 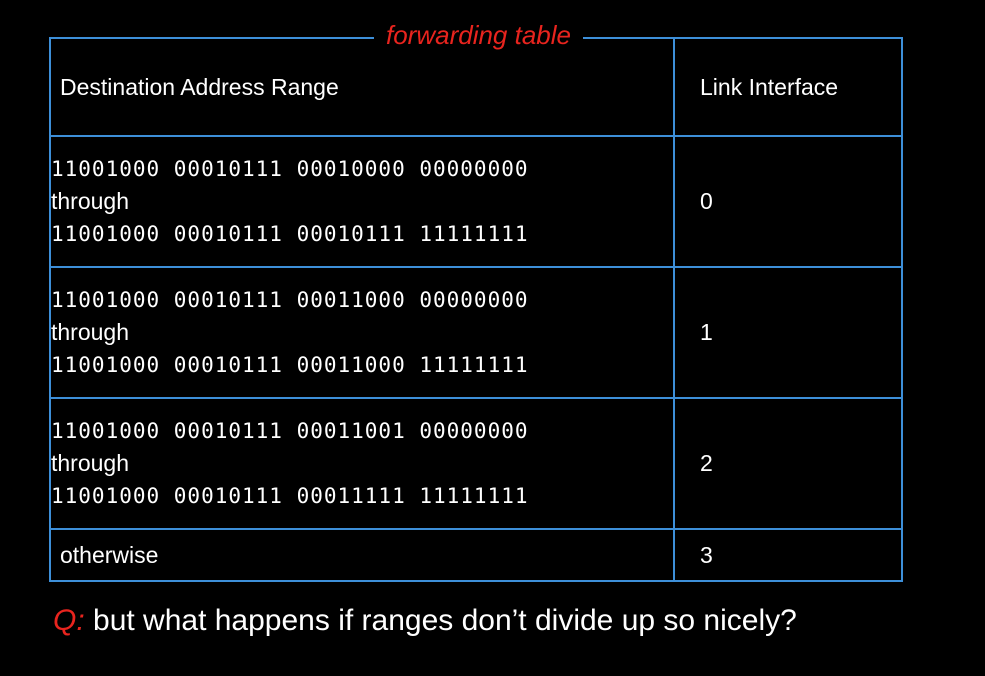 What do you see at coordinates (706, 463) in the screenshot?
I see `link-interface-value: 2` at bounding box center [706, 463].